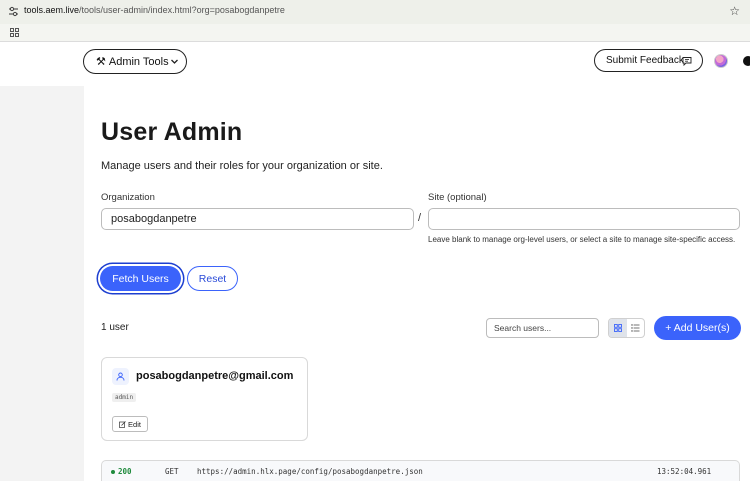  I want to click on submit-feedback-button: Submit Feedback, so click(648, 60).